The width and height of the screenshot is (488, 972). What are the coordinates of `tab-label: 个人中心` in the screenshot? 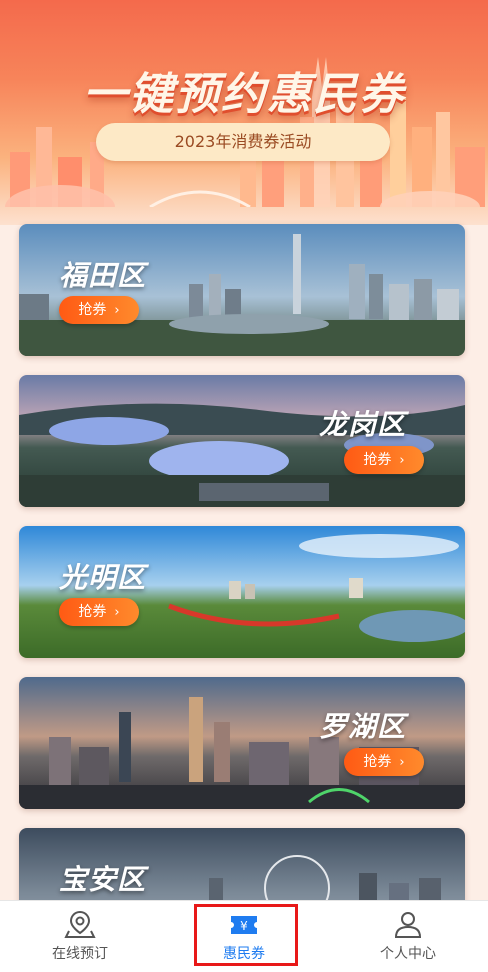 It's located at (408, 954).